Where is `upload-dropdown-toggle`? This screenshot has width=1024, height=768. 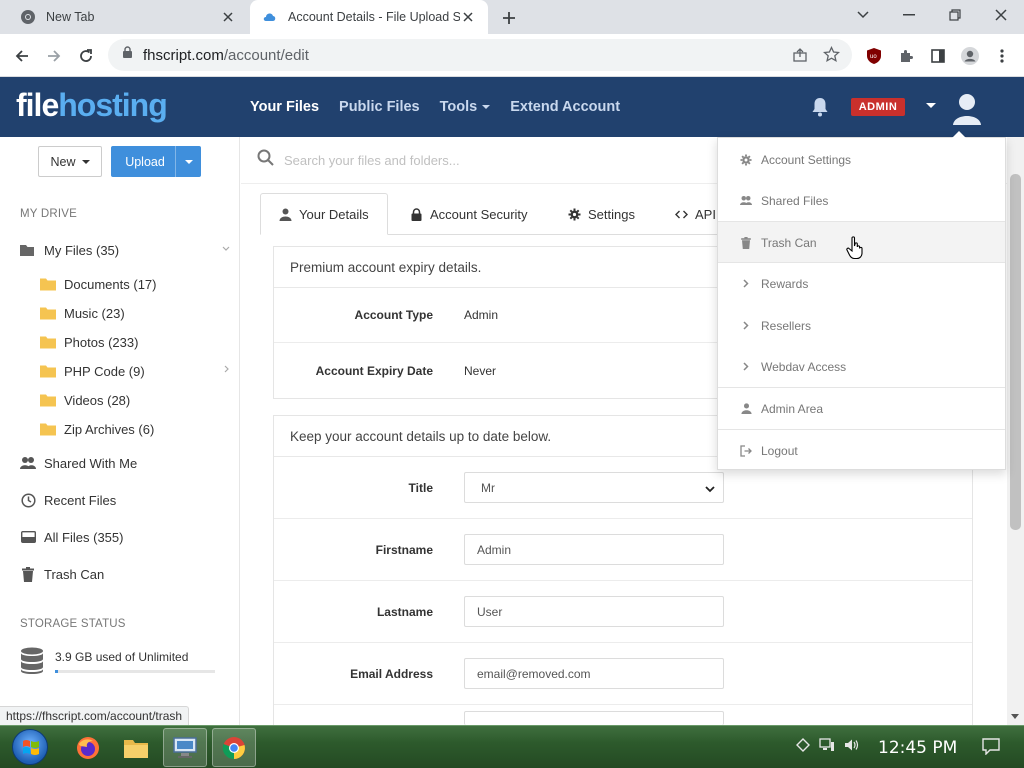 upload-dropdown-toggle is located at coordinates (188, 161).